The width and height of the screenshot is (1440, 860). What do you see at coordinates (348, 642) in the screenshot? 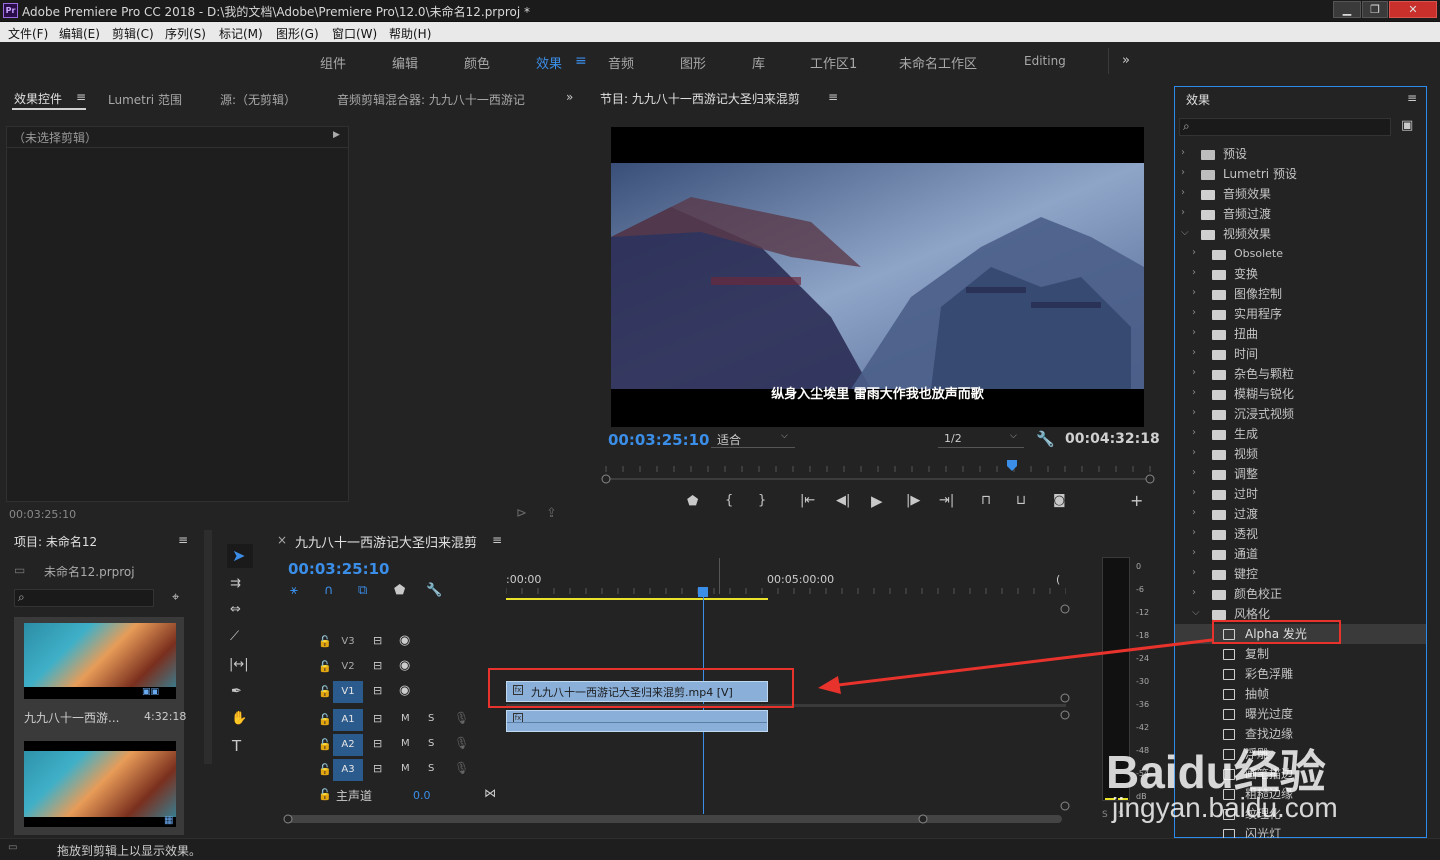
I see `track-target-button: V3` at bounding box center [348, 642].